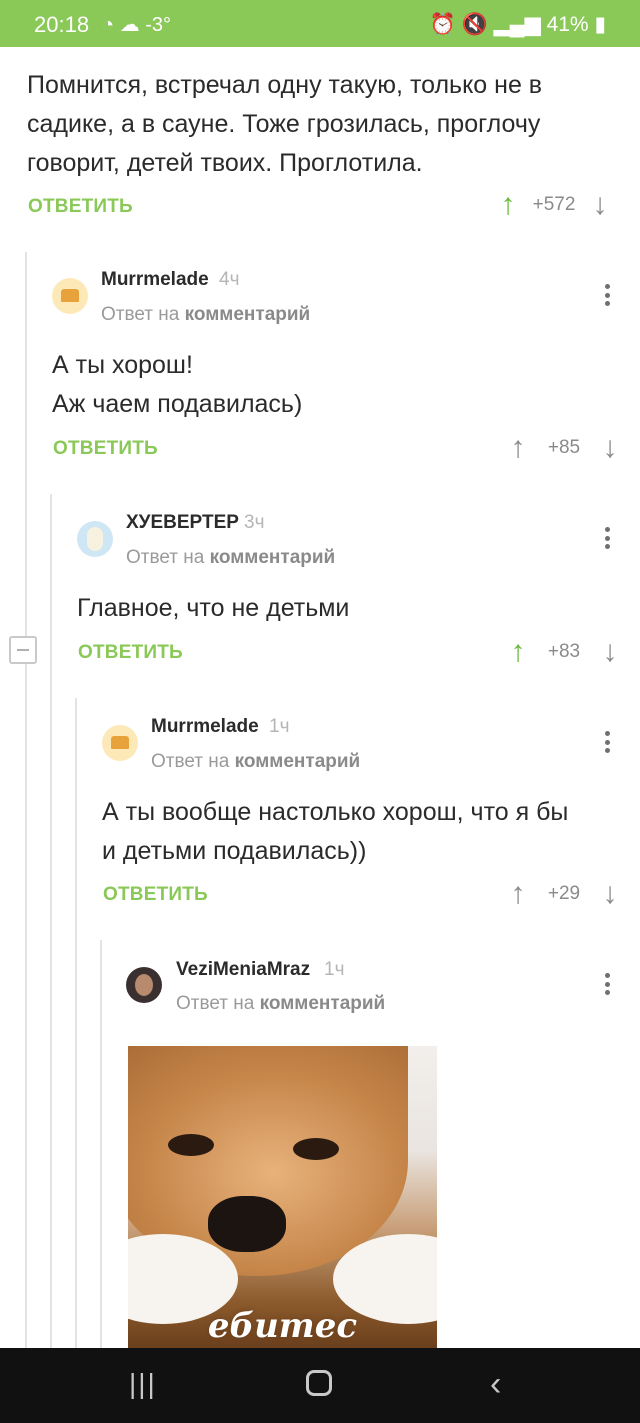 This screenshot has height=1423, width=640. Describe the element at coordinates (122, 365) in the screenshot. I see `comment-text-line: А ты хорош!` at that location.